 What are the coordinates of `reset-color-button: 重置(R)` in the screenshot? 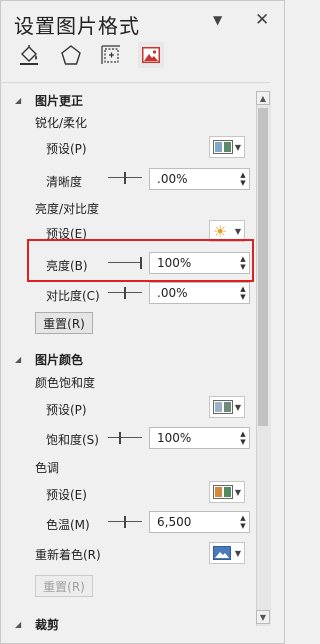 It's located at (64, 586).